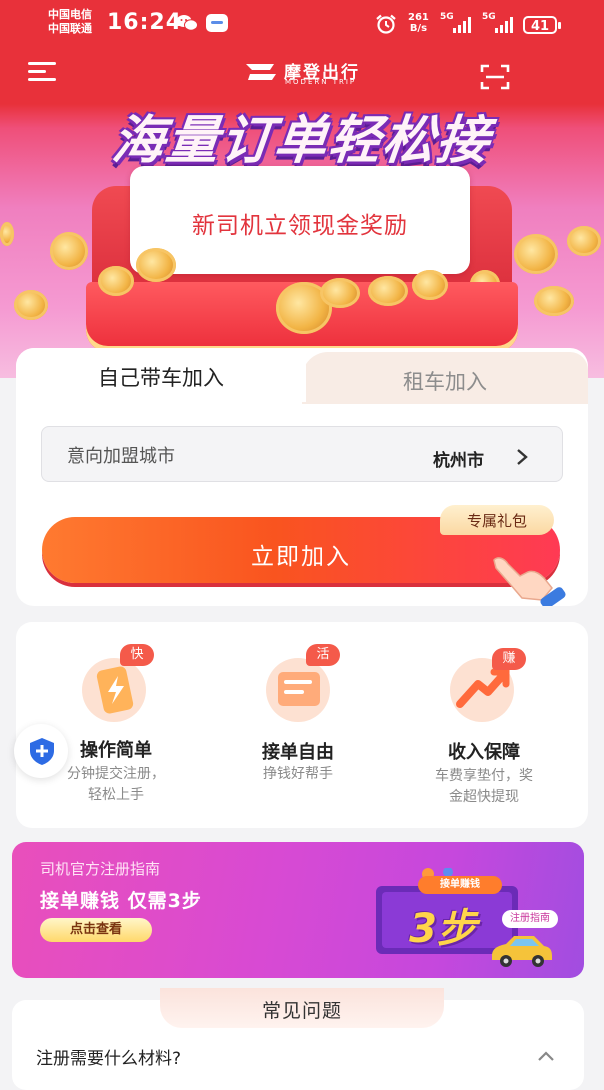 This screenshot has height=1090, width=604. What do you see at coordinates (96, 930) in the screenshot?
I see `view-guide-button: 点击查看` at bounding box center [96, 930].